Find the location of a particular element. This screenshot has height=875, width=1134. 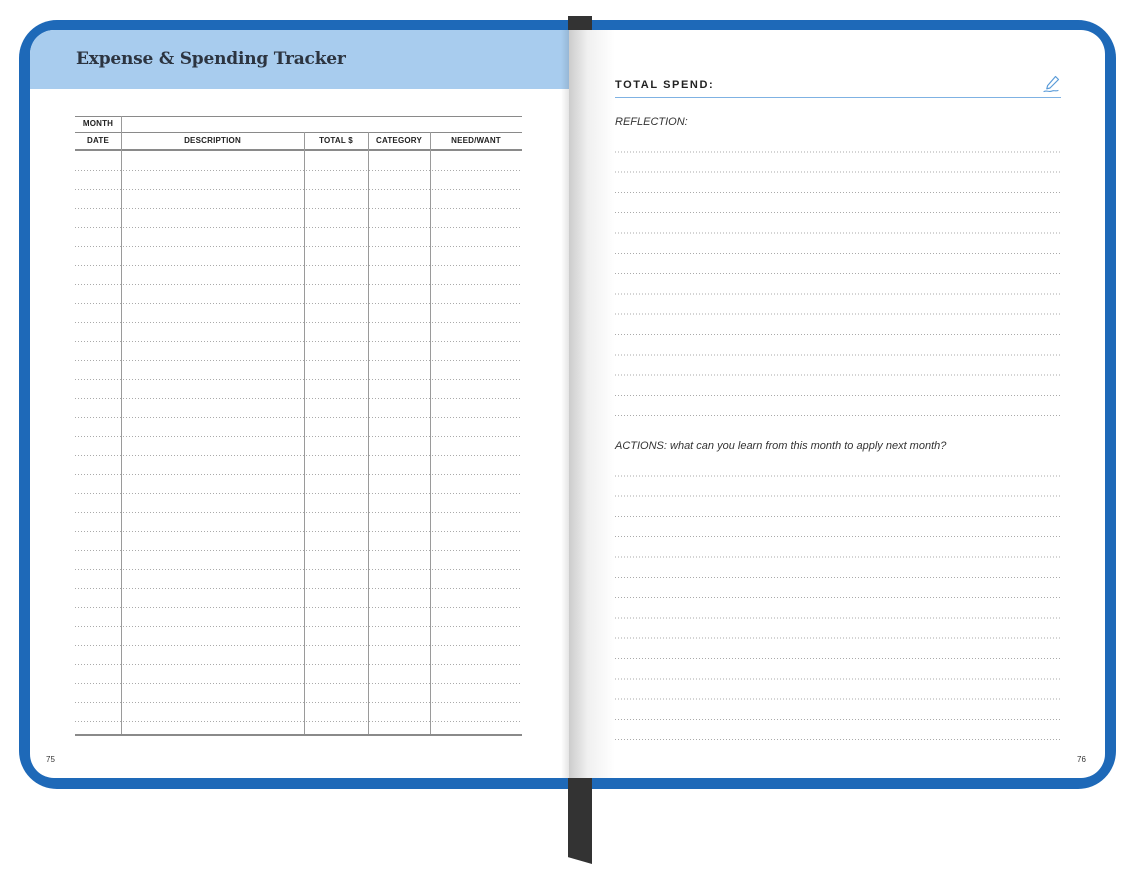

month-rule is located at coordinates (298, 132).